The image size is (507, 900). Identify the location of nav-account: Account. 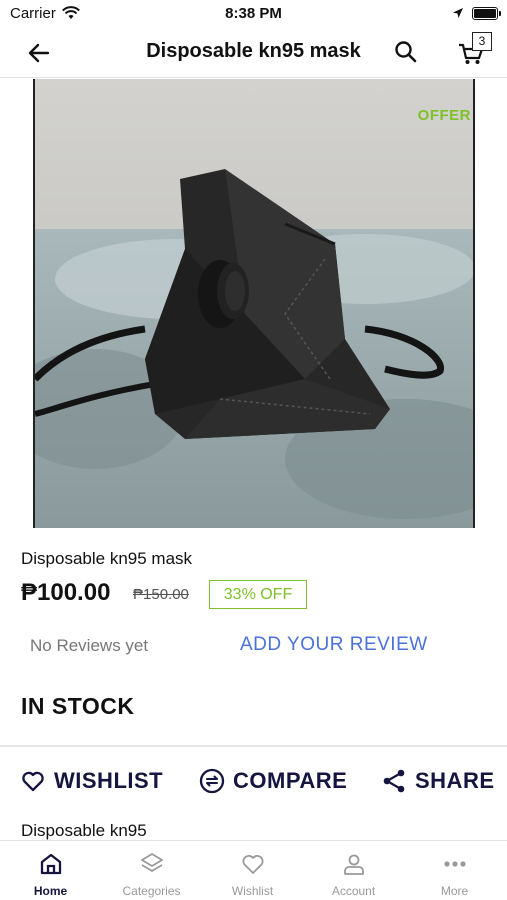
(353, 870).